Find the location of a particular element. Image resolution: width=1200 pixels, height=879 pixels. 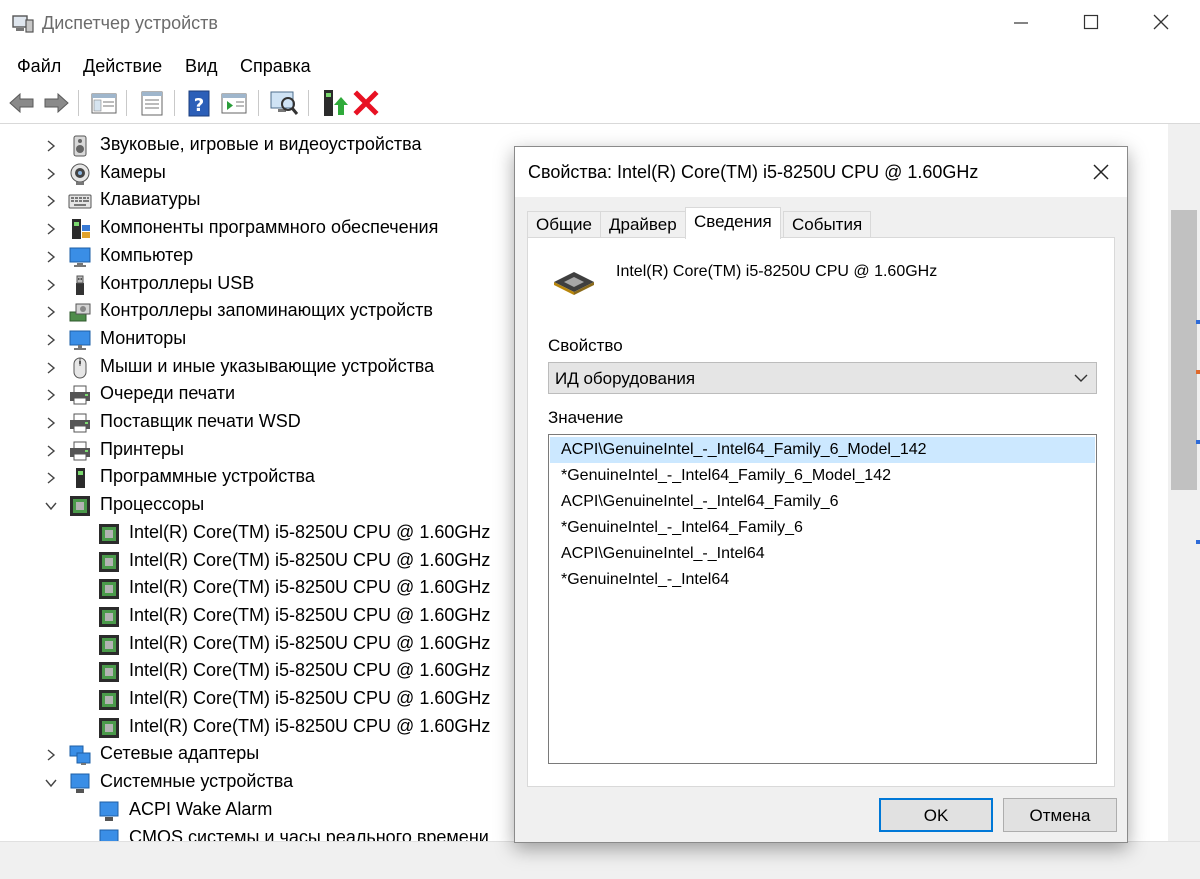

show-hide-console-tree-icon is located at coordinates (104, 103).